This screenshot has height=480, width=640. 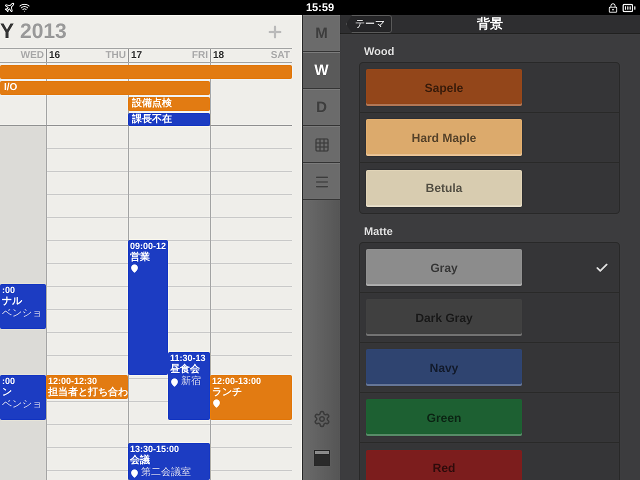 I want to click on airplane-icon, so click(x=9, y=7).